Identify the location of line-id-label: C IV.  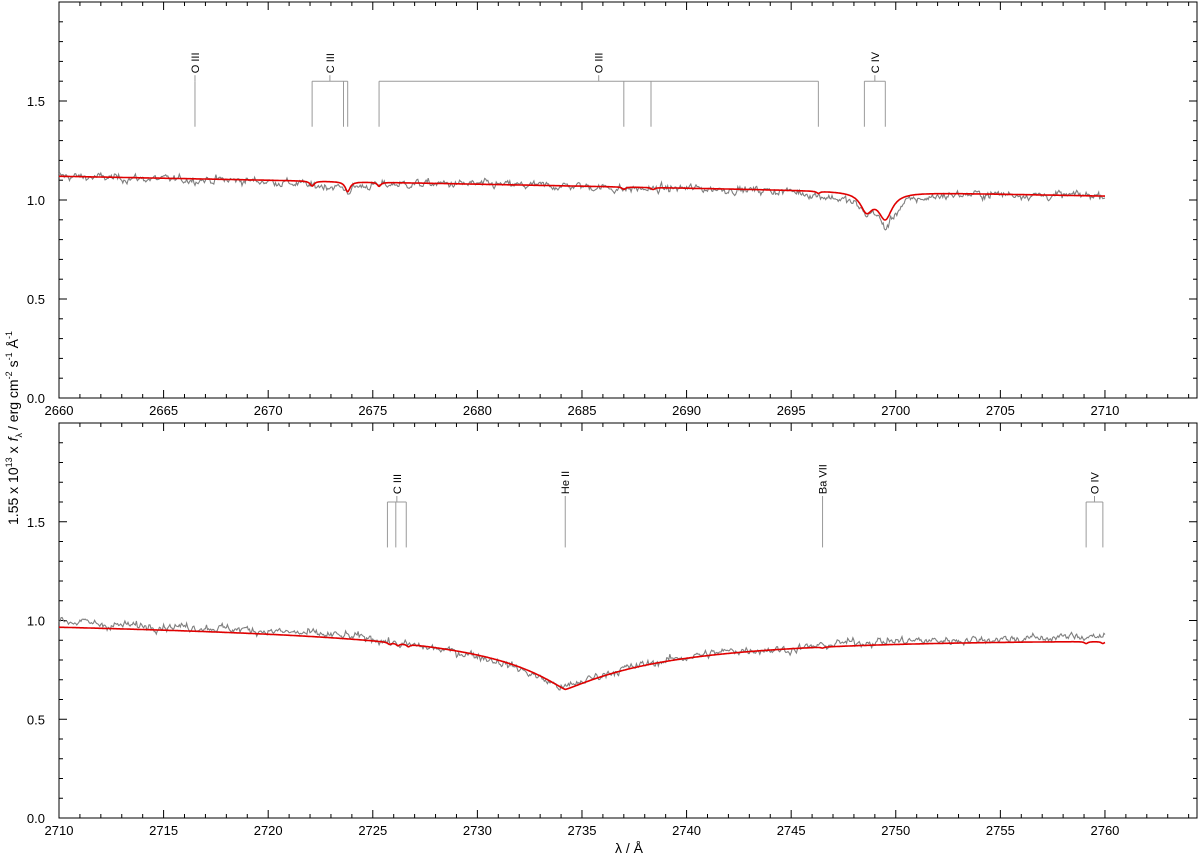
(876, 62).